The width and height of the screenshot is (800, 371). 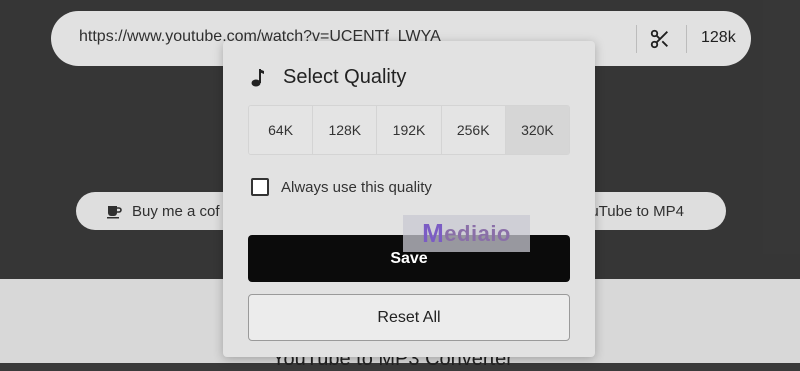 I want to click on reset-all-button: Reset All, so click(x=409, y=317).